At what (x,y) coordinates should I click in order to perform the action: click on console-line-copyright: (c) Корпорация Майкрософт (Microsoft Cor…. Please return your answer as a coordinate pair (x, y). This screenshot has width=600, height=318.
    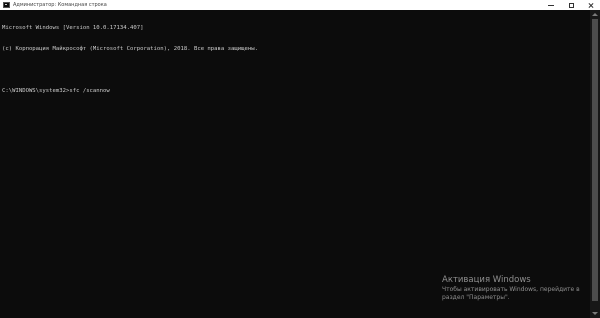
    Looking at the image, I should click on (130, 49).